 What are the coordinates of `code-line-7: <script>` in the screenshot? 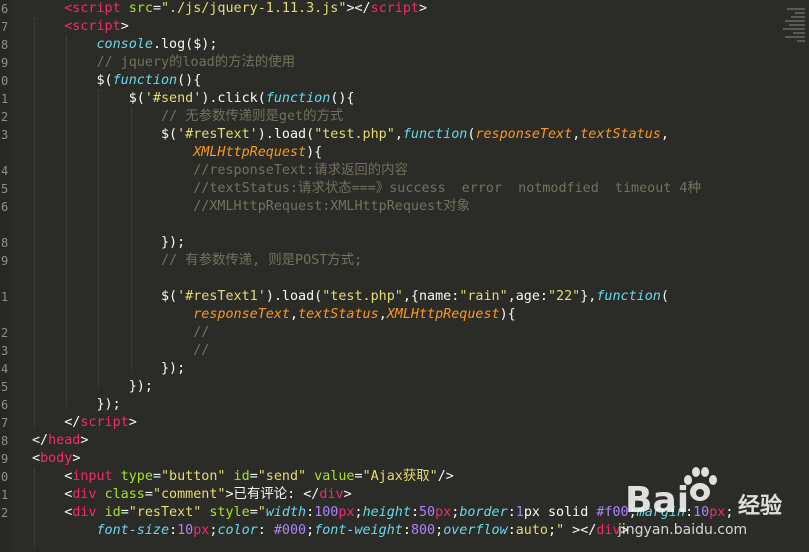 It's located at (80, 27).